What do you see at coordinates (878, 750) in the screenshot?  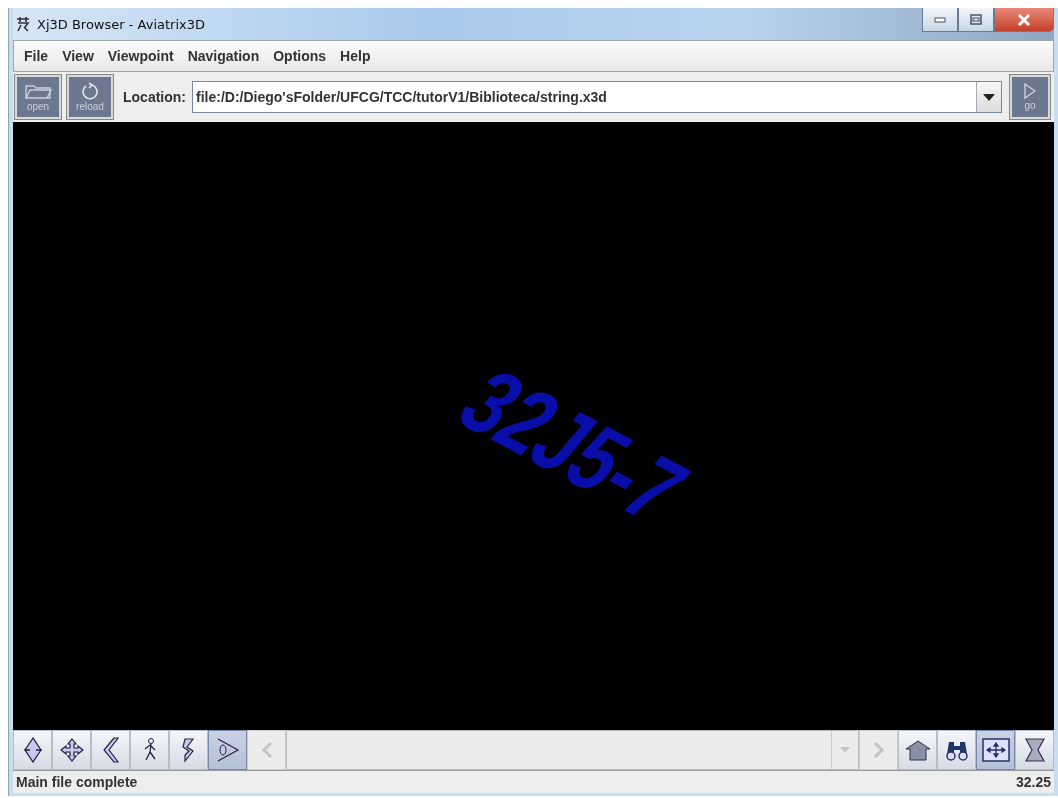 I see `chevron-right-icon` at bounding box center [878, 750].